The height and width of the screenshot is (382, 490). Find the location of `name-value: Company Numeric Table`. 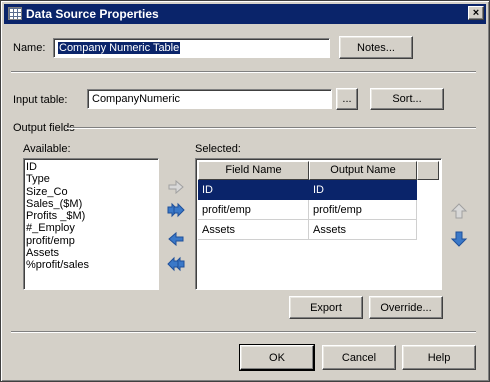

name-value: Company Numeric Table is located at coordinates (119, 48).